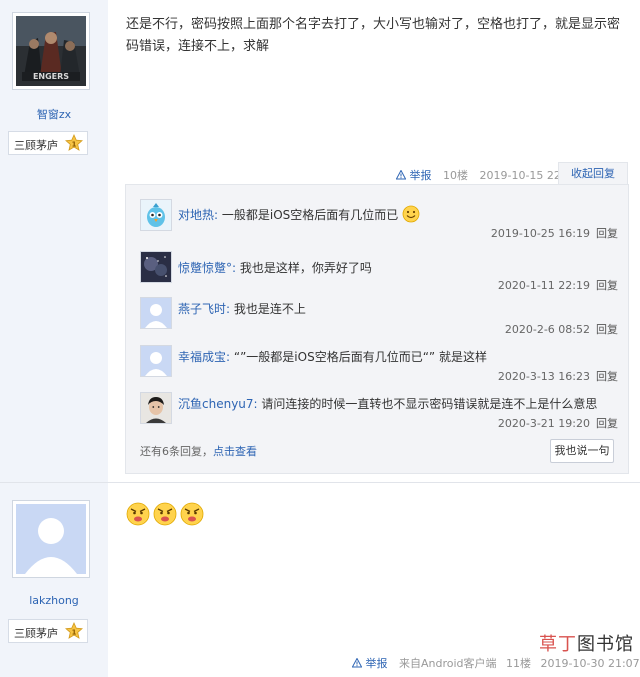 This screenshot has width=640, height=677. I want to click on reply-meta: 2020-3-21 19:20 回复, so click(558, 423).